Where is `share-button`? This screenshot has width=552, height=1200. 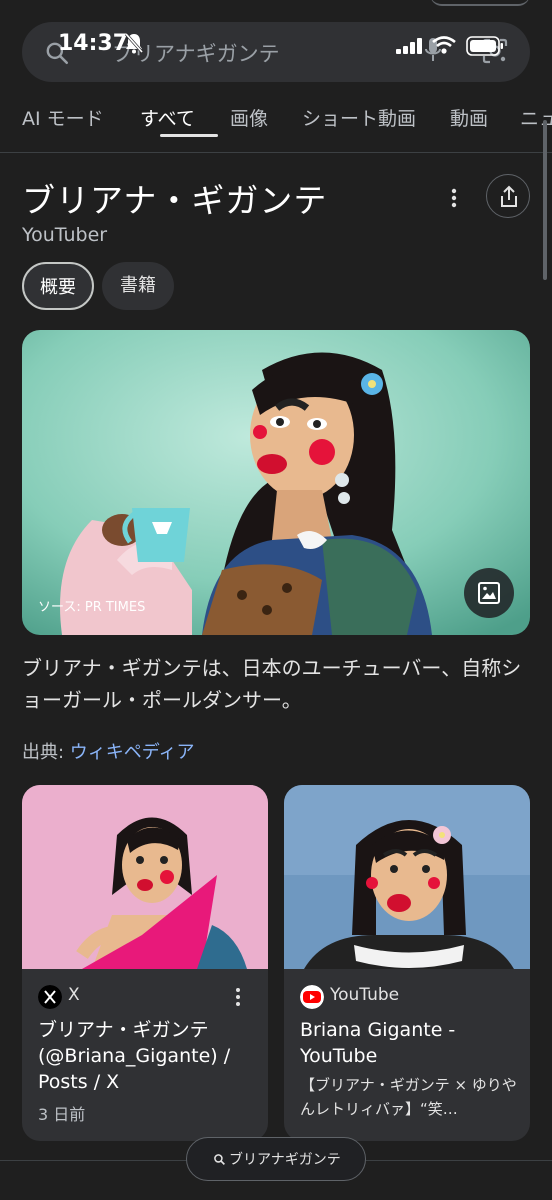 share-button is located at coordinates (508, 196).